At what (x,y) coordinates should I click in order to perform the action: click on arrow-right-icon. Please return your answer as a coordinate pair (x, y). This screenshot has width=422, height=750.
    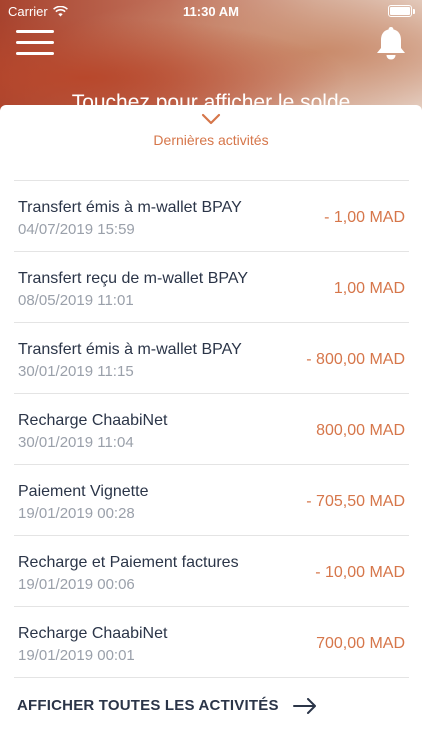
    Looking at the image, I should click on (304, 705).